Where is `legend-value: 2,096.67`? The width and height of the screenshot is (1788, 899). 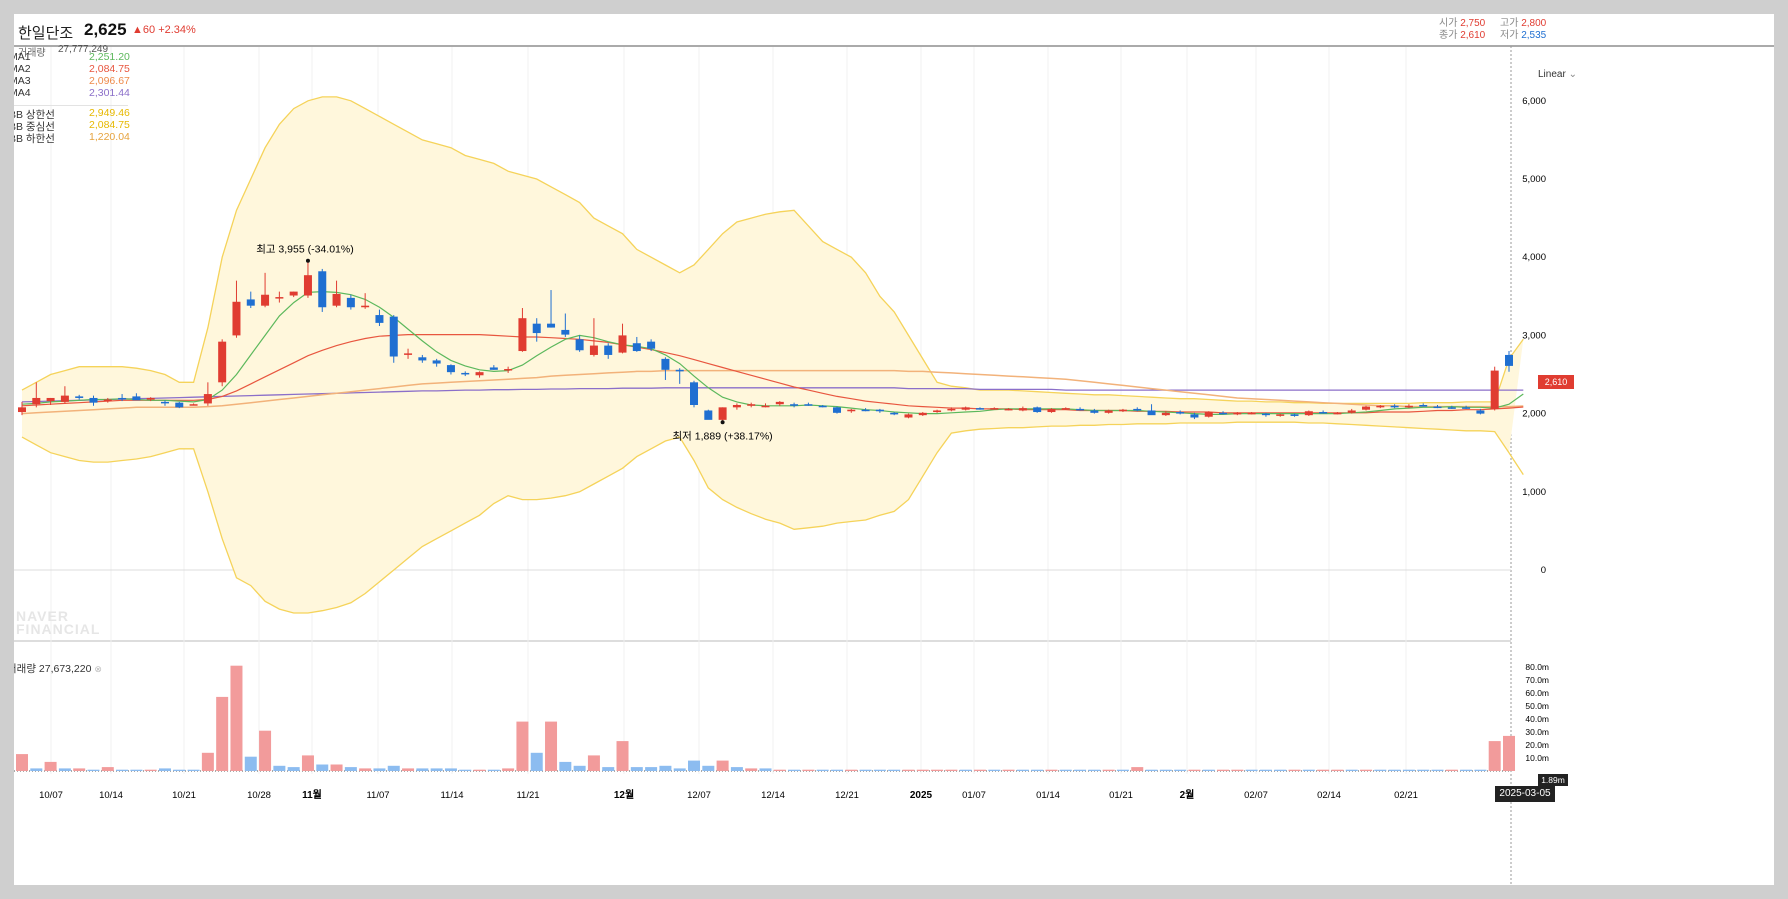
legend-value: 2,096.67 is located at coordinates (109, 81).